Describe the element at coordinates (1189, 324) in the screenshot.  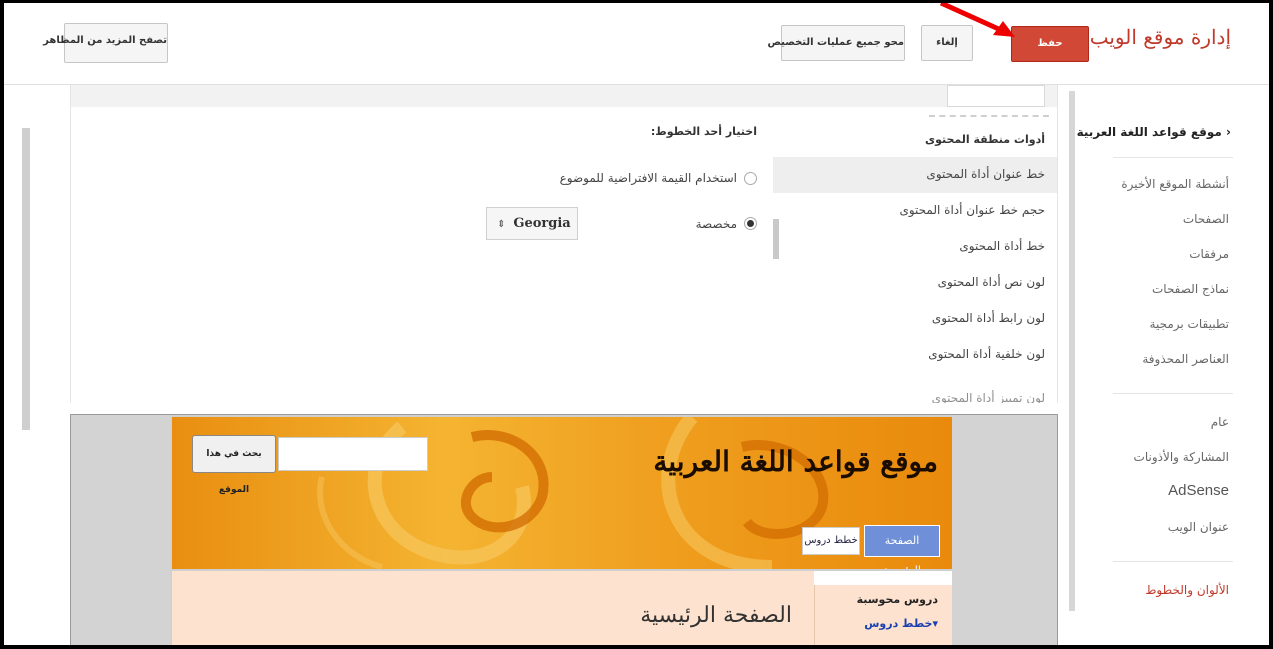
I see `sidebar-item-apps-scripts: تطبيقات برمجية` at that location.